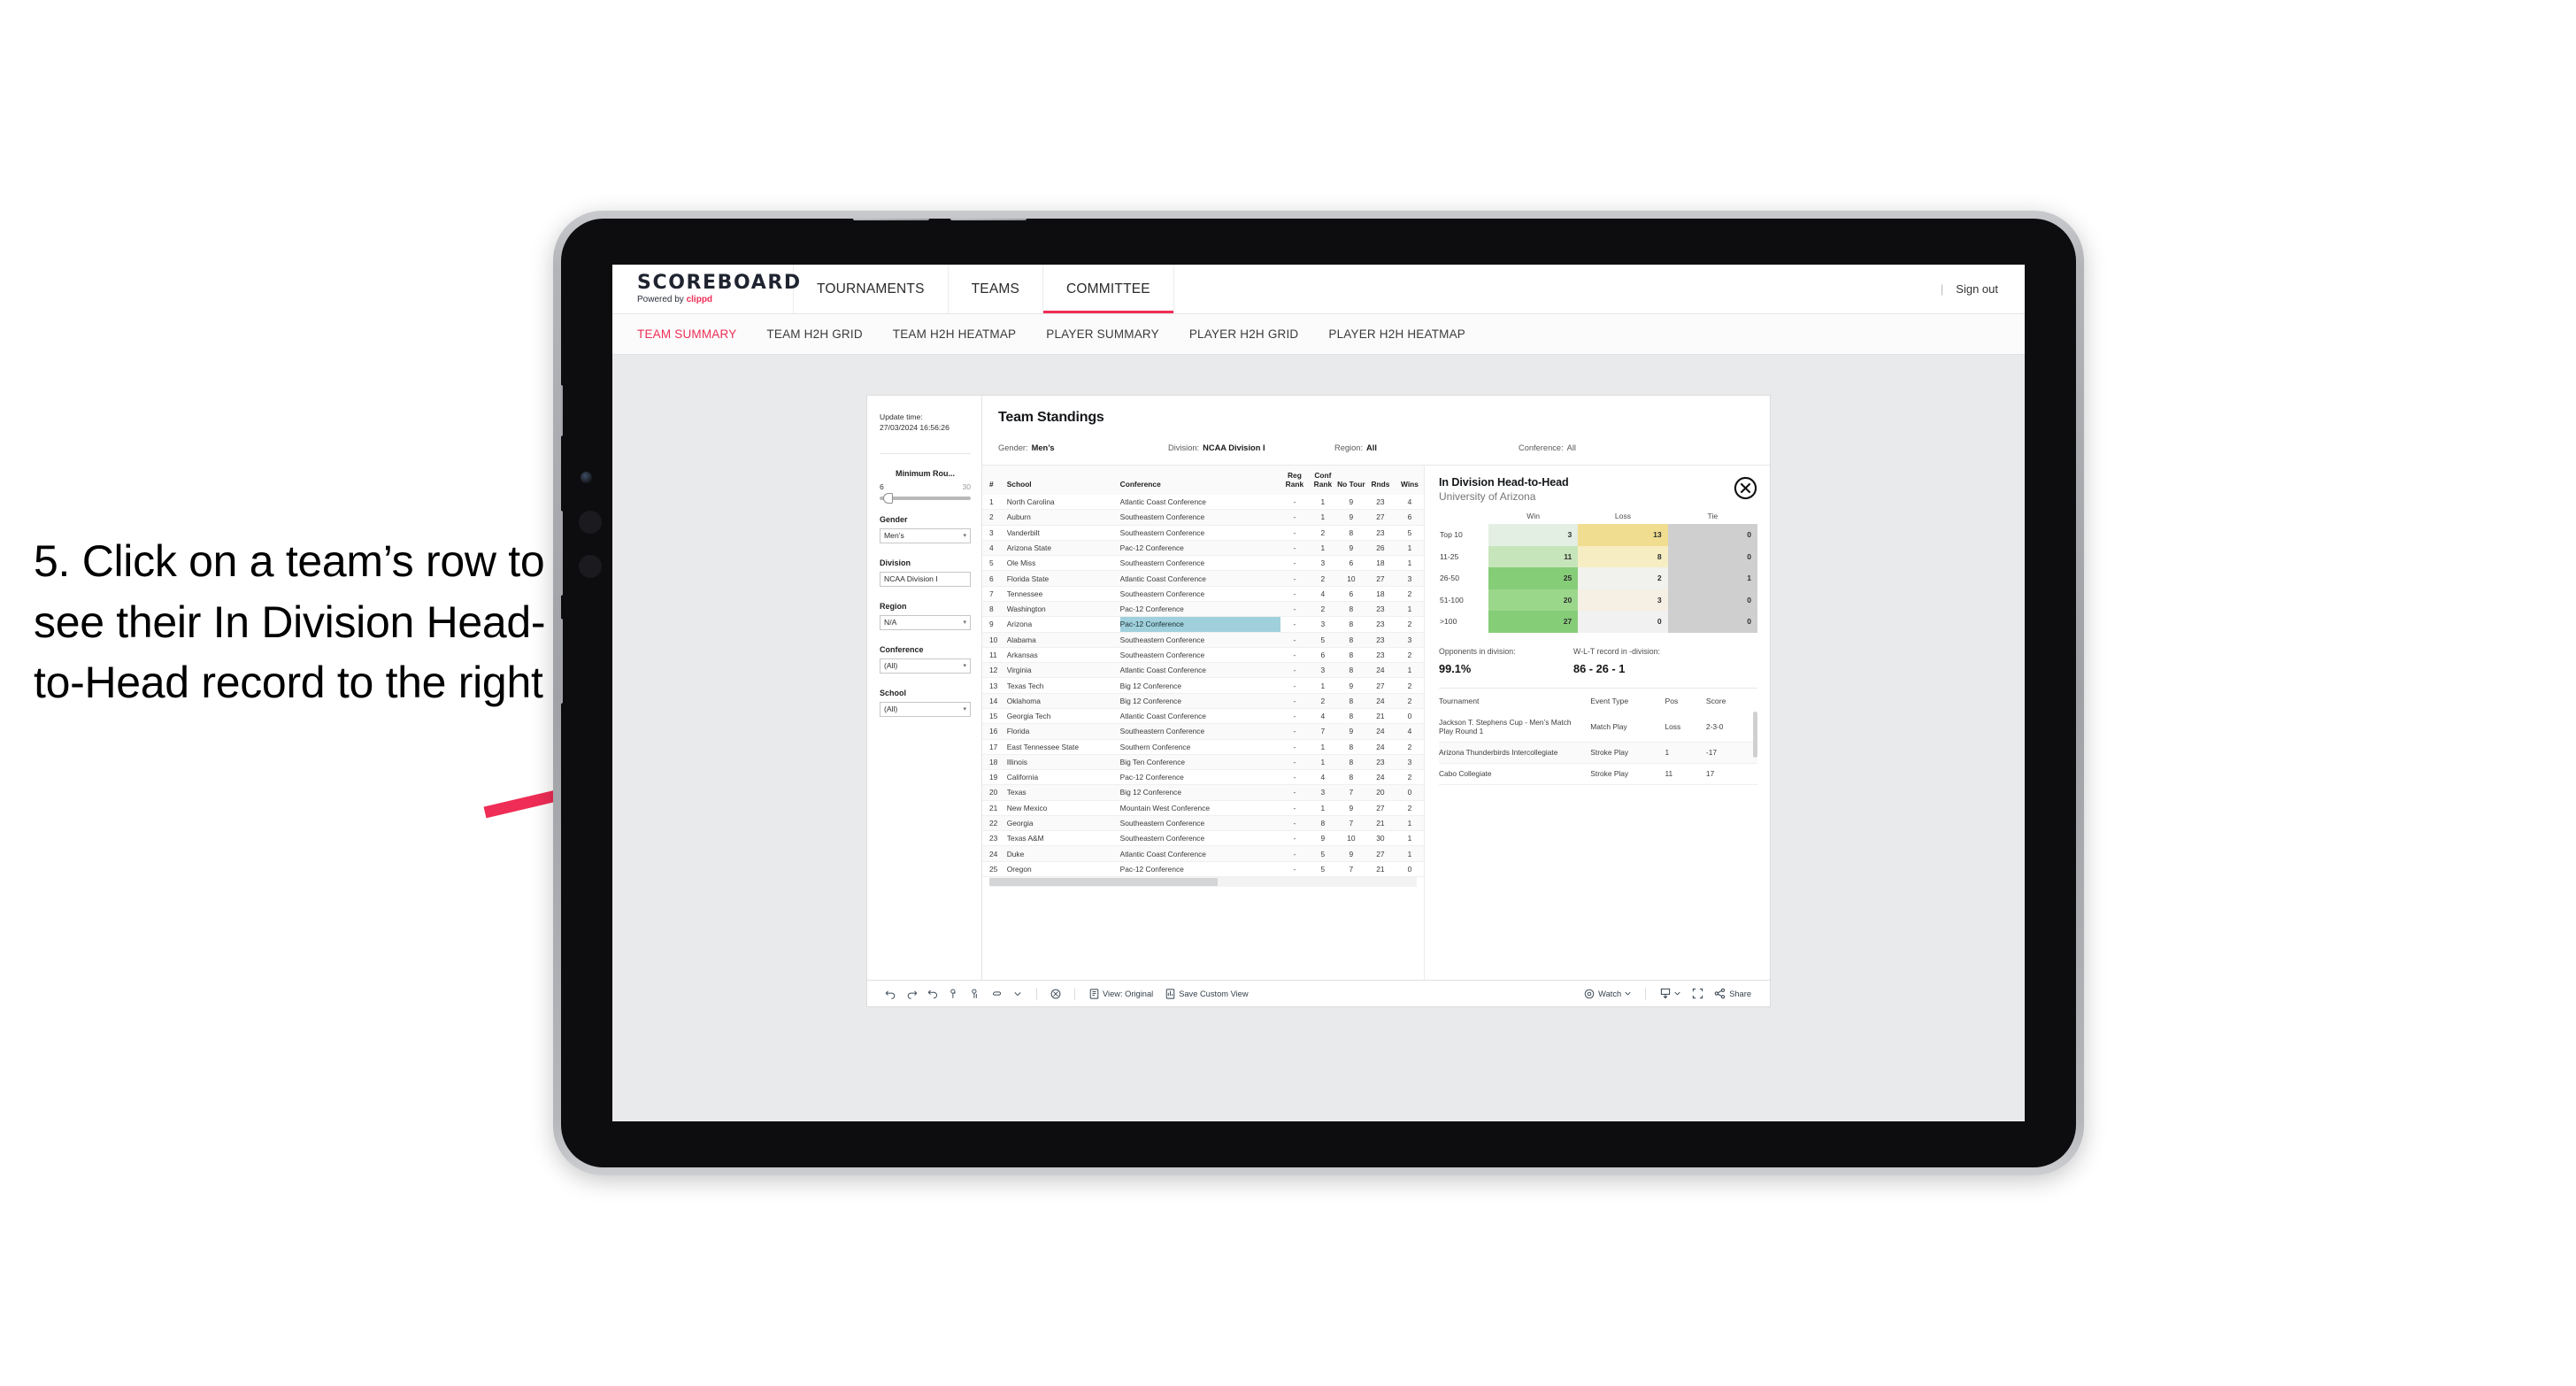  I want to click on filter-division-select: NCAA Division I, so click(925, 579).